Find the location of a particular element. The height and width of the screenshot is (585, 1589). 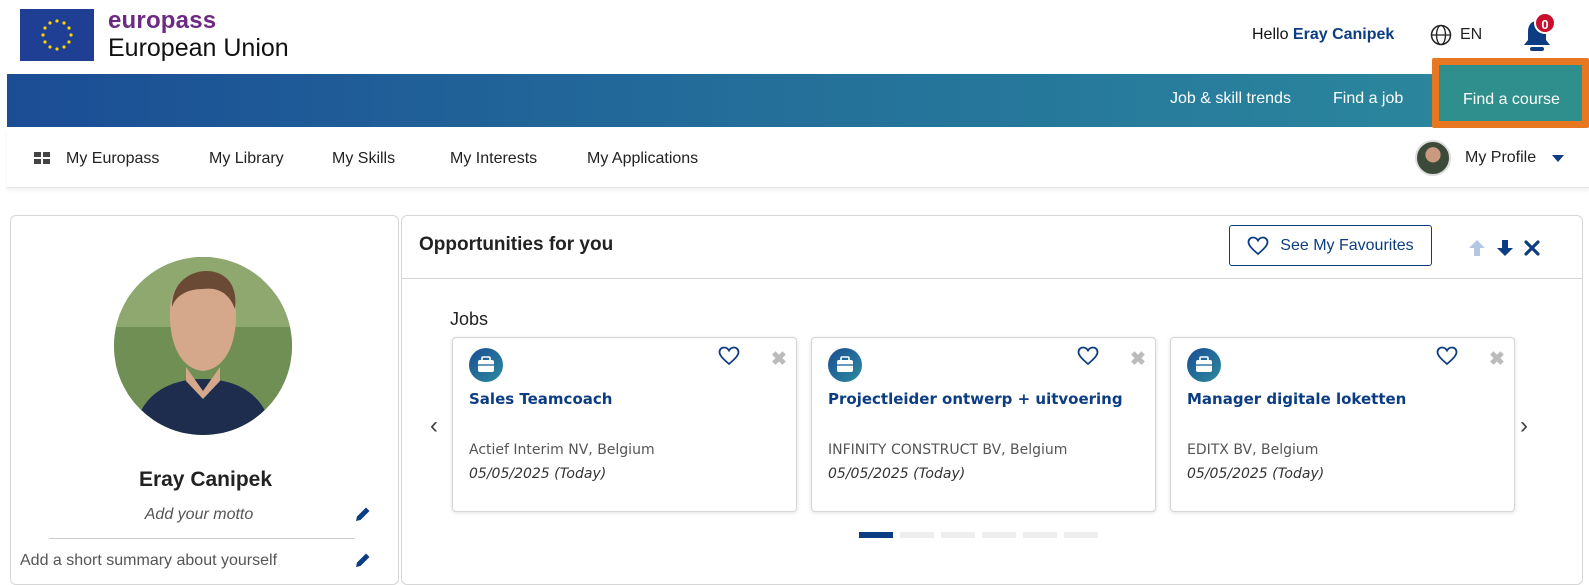

language-selector: EN is located at coordinates (1456, 35).